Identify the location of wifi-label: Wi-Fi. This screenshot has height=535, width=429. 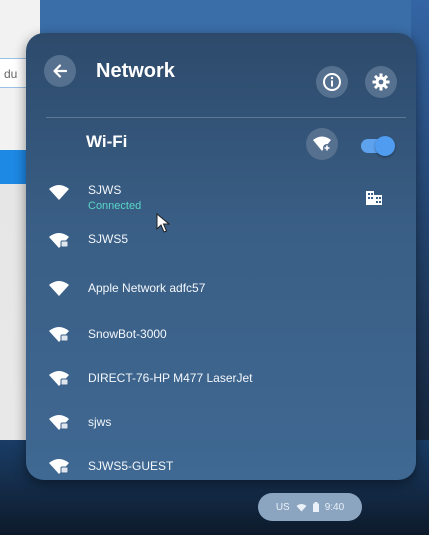
(107, 141).